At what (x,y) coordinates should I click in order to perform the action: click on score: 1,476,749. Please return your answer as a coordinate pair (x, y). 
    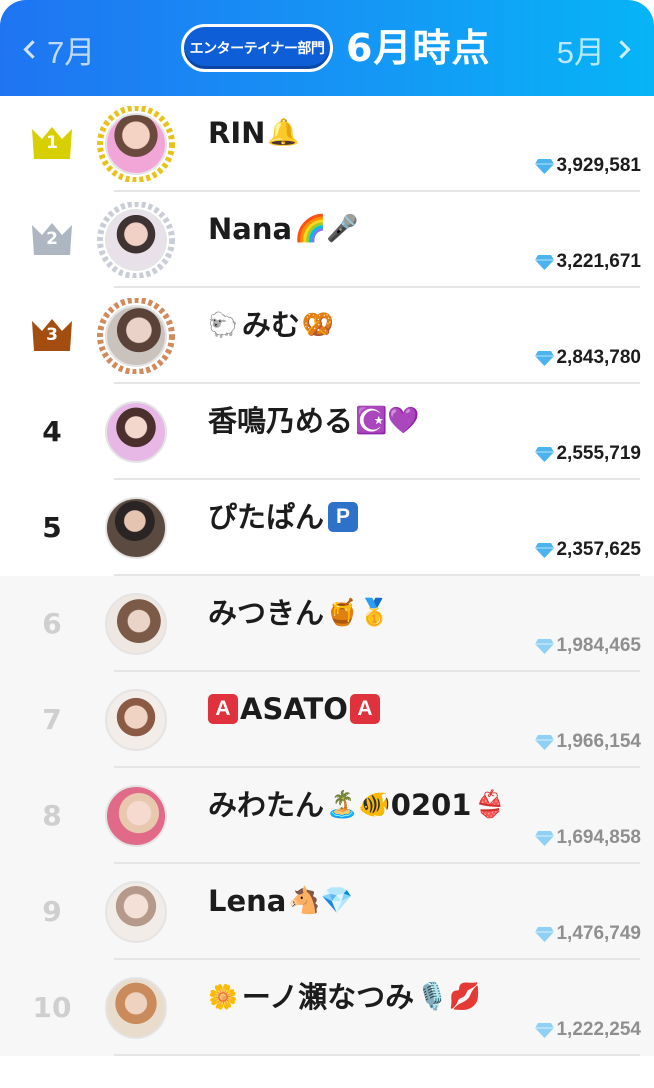
    Looking at the image, I should click on (587, 934).